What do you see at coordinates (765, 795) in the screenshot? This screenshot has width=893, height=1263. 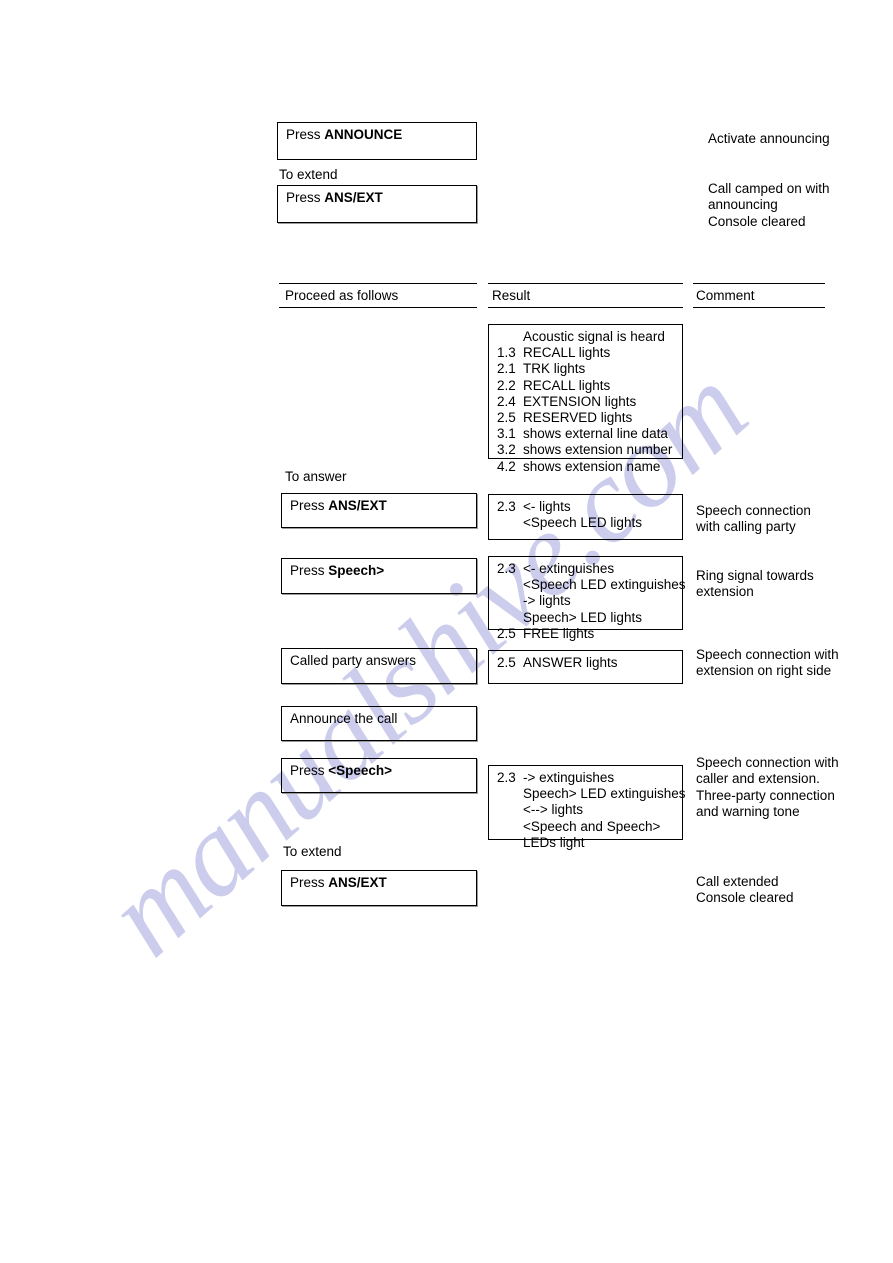 I see `comment-line: Three-party connection` at bounding box center [765, 795].